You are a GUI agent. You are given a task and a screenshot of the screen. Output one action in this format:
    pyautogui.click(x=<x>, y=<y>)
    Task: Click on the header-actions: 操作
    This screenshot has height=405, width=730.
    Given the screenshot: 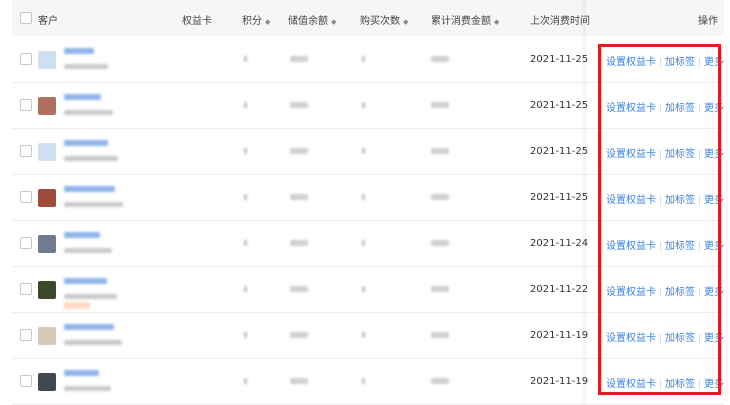 What is the action you would take?
    pyautogui.click(x=708, y=21)
    